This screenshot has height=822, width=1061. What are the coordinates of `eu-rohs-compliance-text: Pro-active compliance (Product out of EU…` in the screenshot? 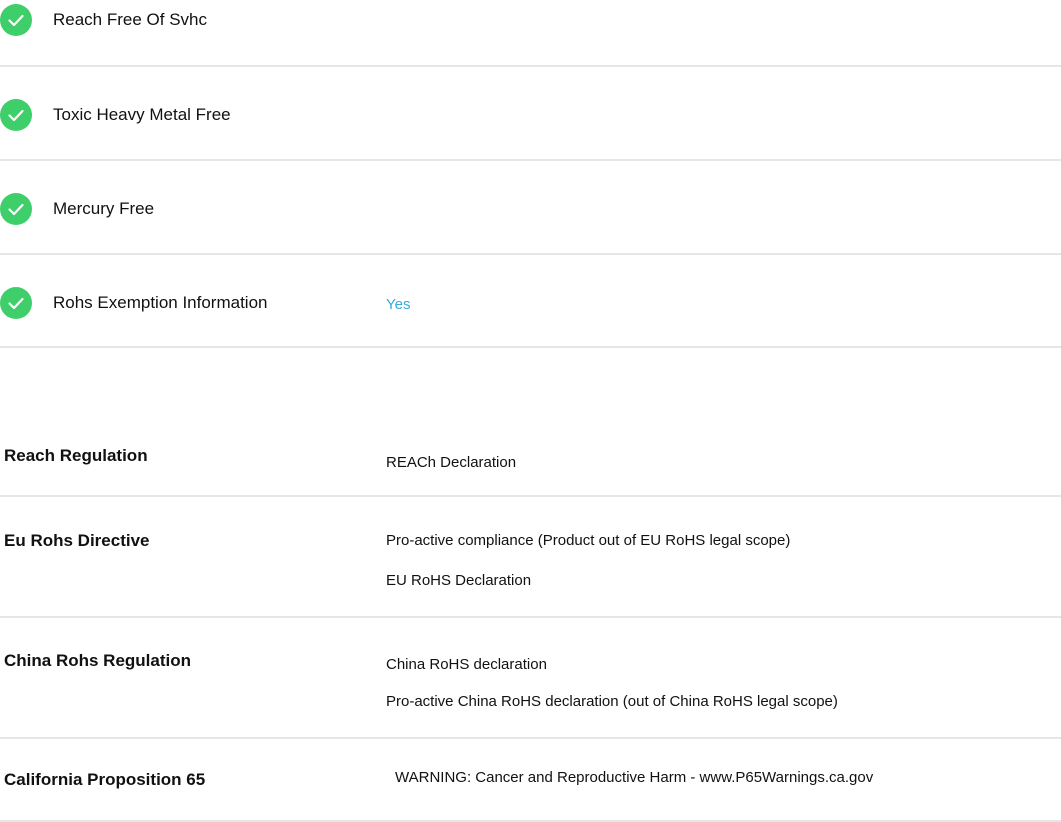 It's located at (588, 540).